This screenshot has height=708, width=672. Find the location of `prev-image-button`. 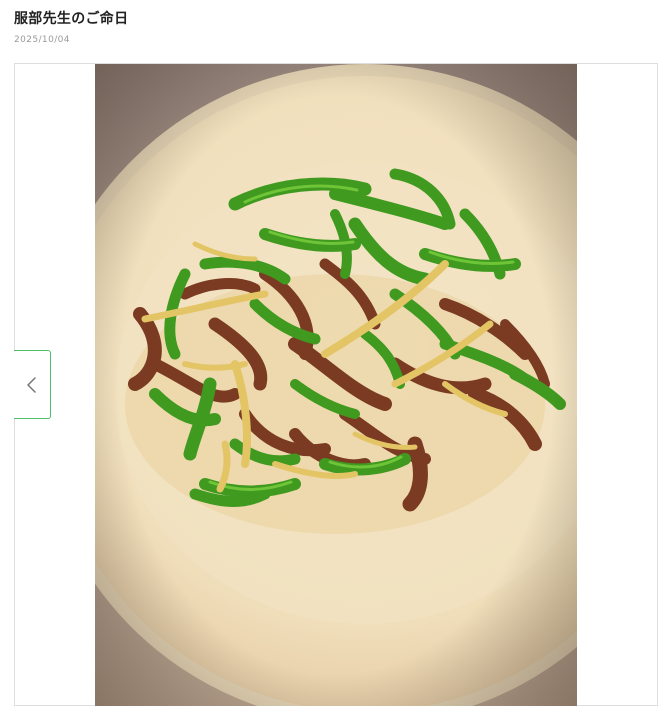

prev-image-button is located at coordinates (32, 384).